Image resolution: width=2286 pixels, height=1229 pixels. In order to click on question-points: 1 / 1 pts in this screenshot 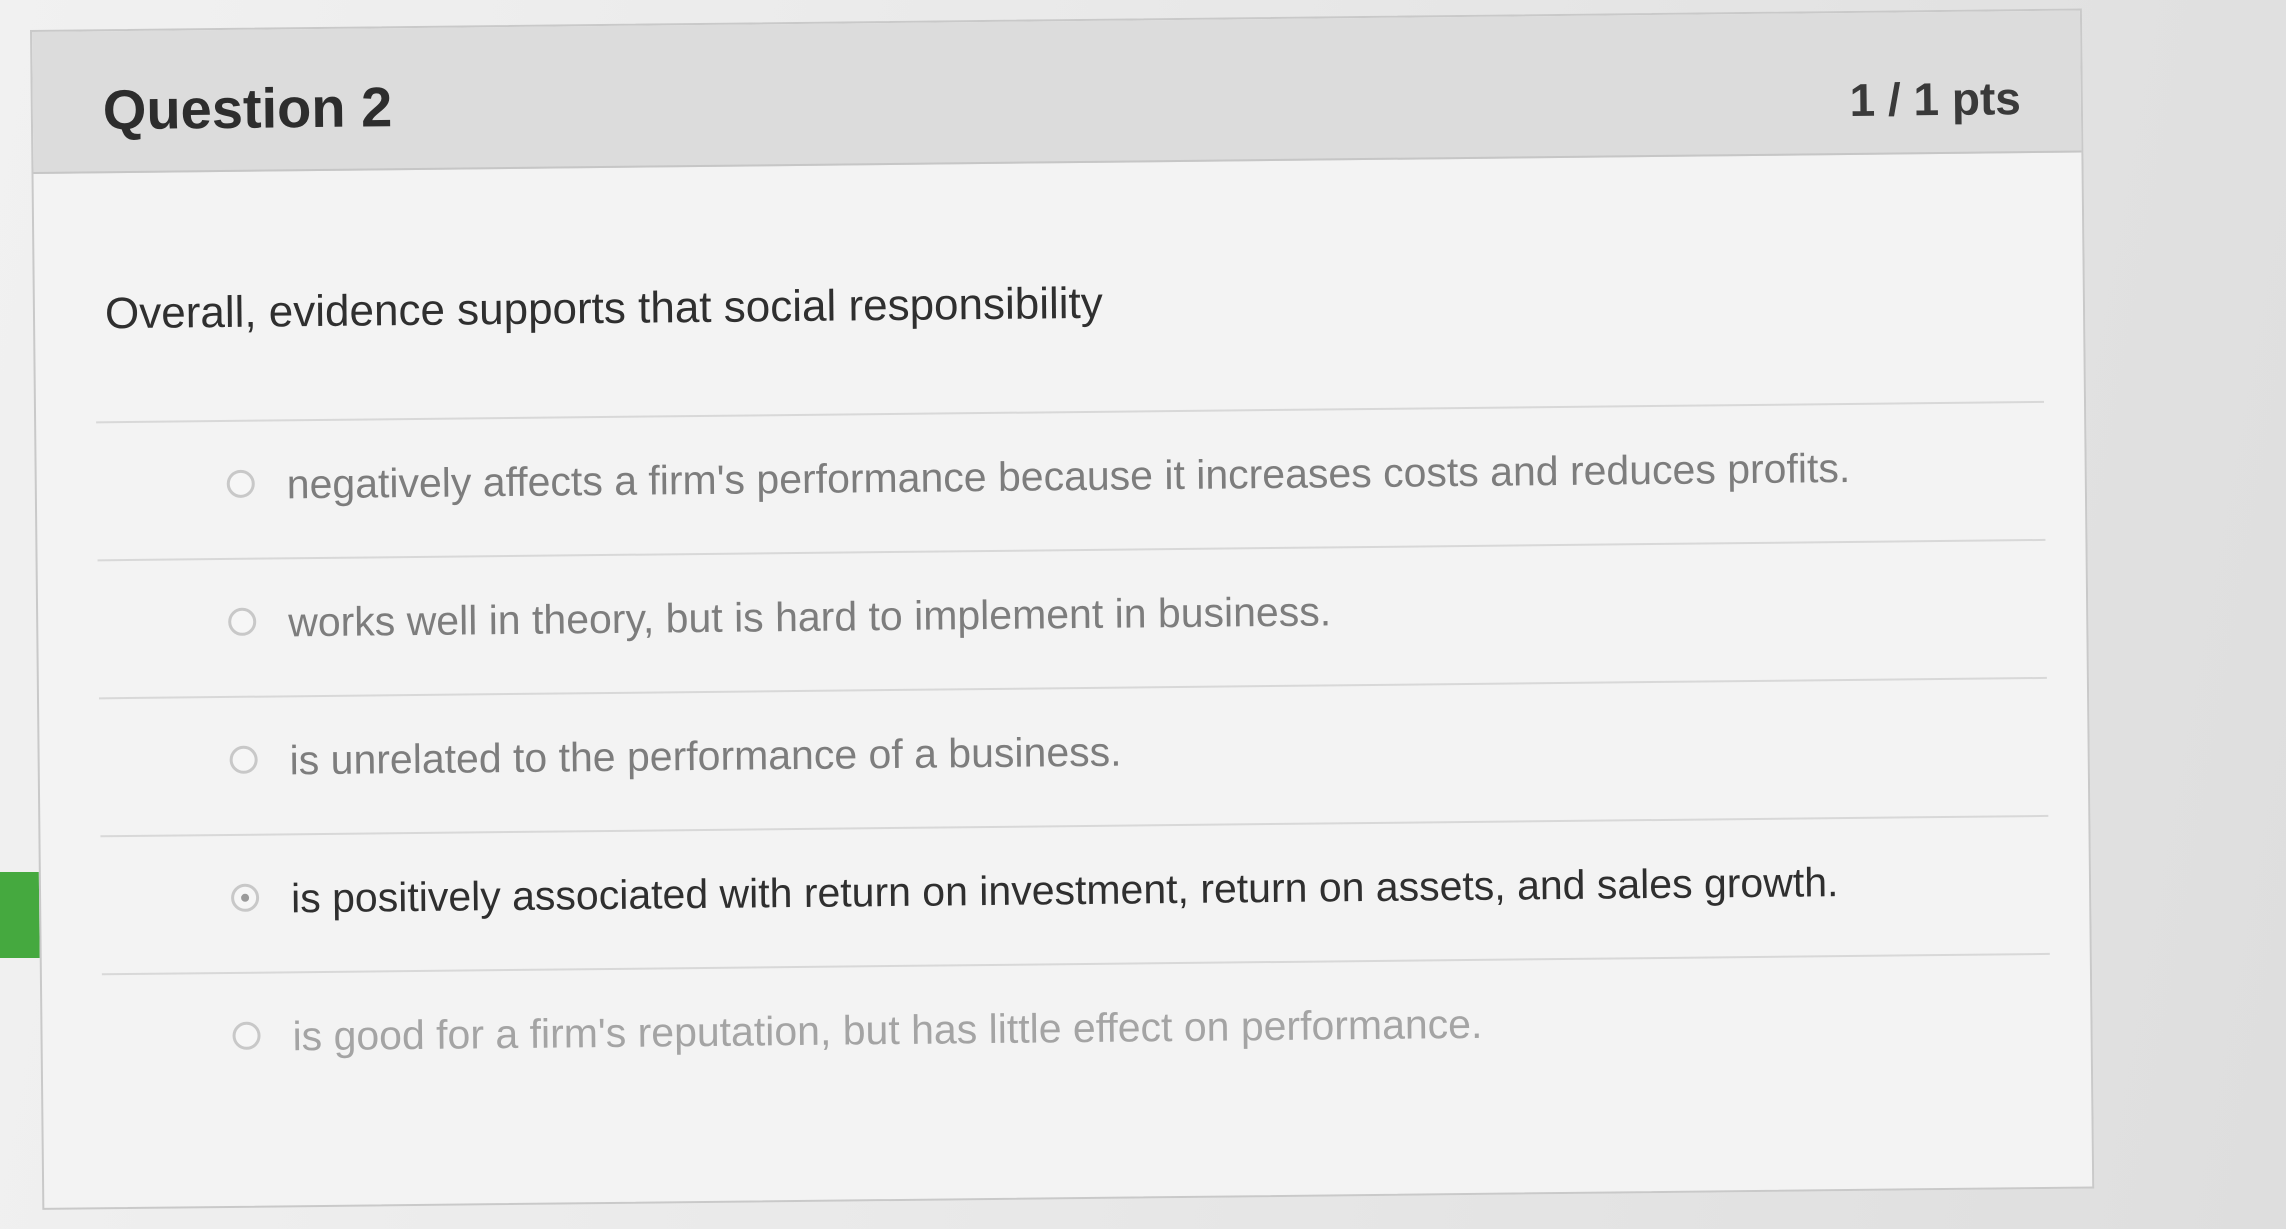, I will do `click(1935, 99)`.